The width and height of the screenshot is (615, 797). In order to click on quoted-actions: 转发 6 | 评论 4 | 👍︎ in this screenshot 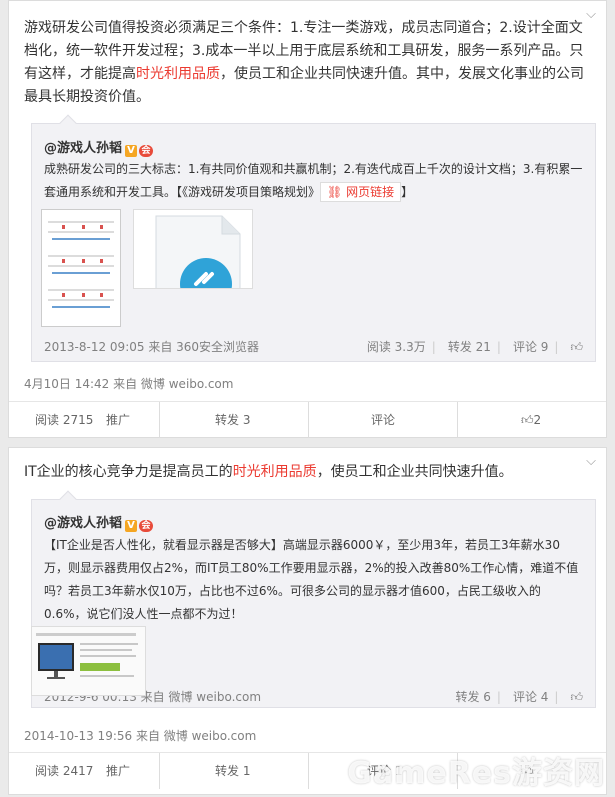, I will do `click(519, 697)`.